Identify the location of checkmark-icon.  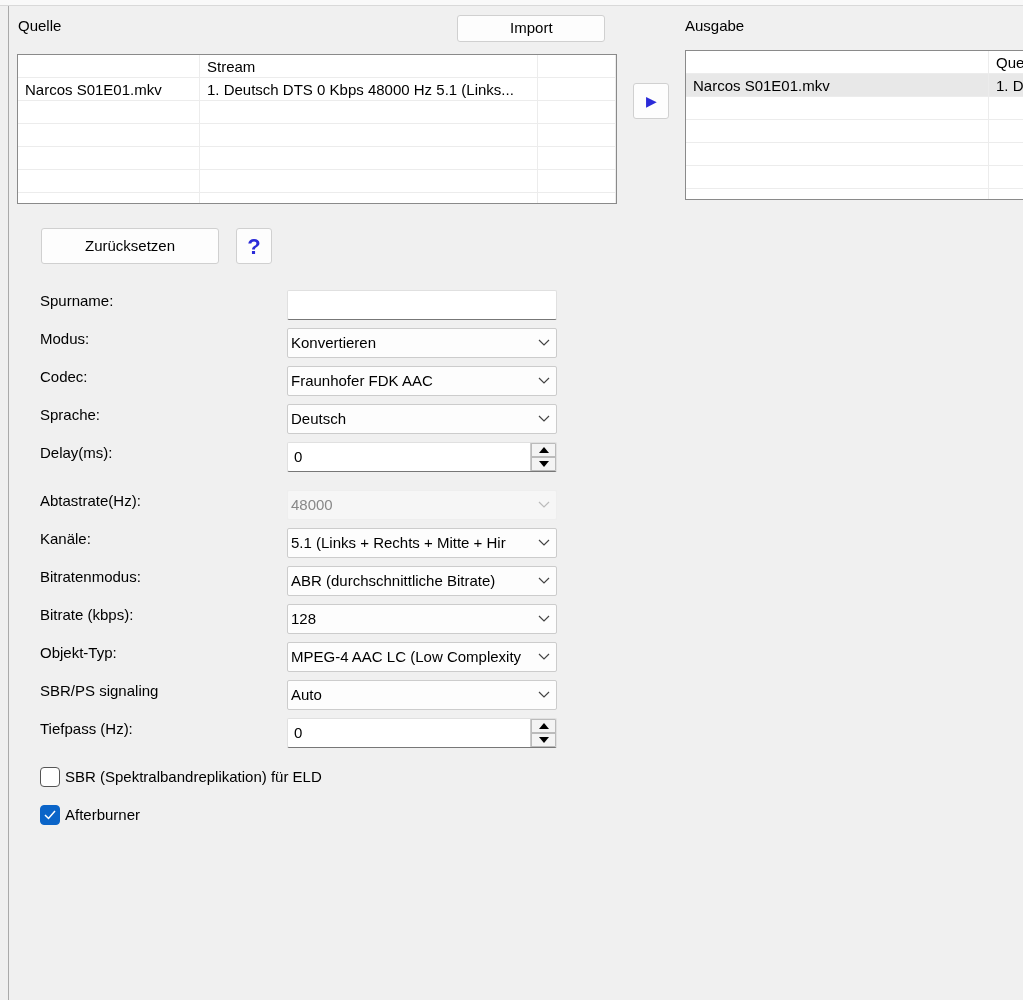
(50, 815).